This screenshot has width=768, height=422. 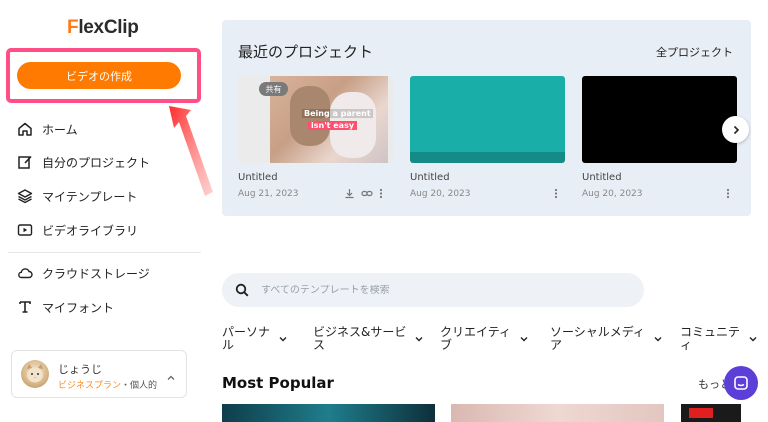 What do you see at coordinates (103, 28) in the screenshot?
I see `flexclip-logo: FlexClip` at bounding box center [103, 28].